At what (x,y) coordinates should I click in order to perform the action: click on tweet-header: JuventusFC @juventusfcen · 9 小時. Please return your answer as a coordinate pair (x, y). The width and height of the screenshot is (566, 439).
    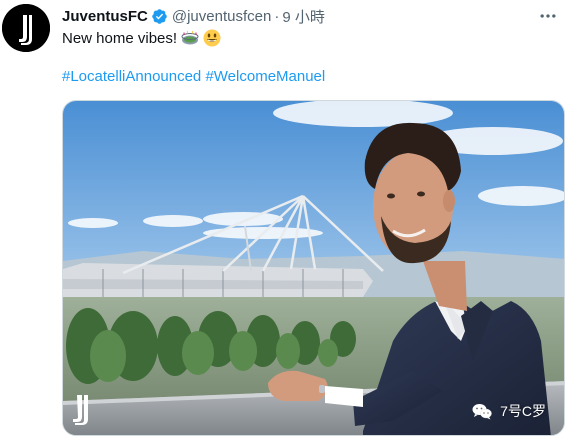
    Looking at the image, I should click on (193, 16).